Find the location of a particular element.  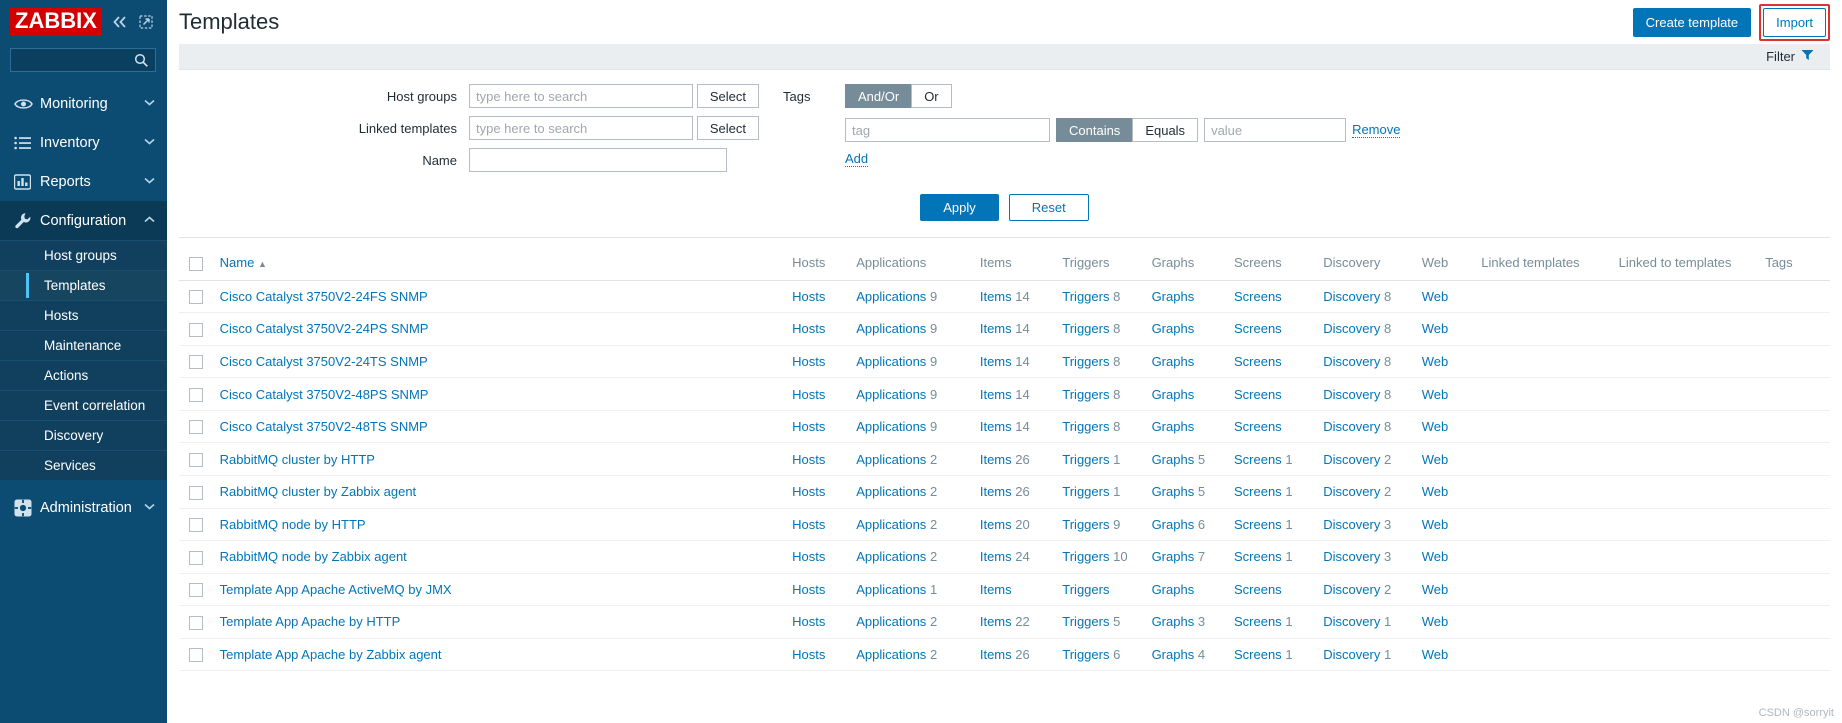

create-template-button: Create template is located at coordinates (1692, 22).